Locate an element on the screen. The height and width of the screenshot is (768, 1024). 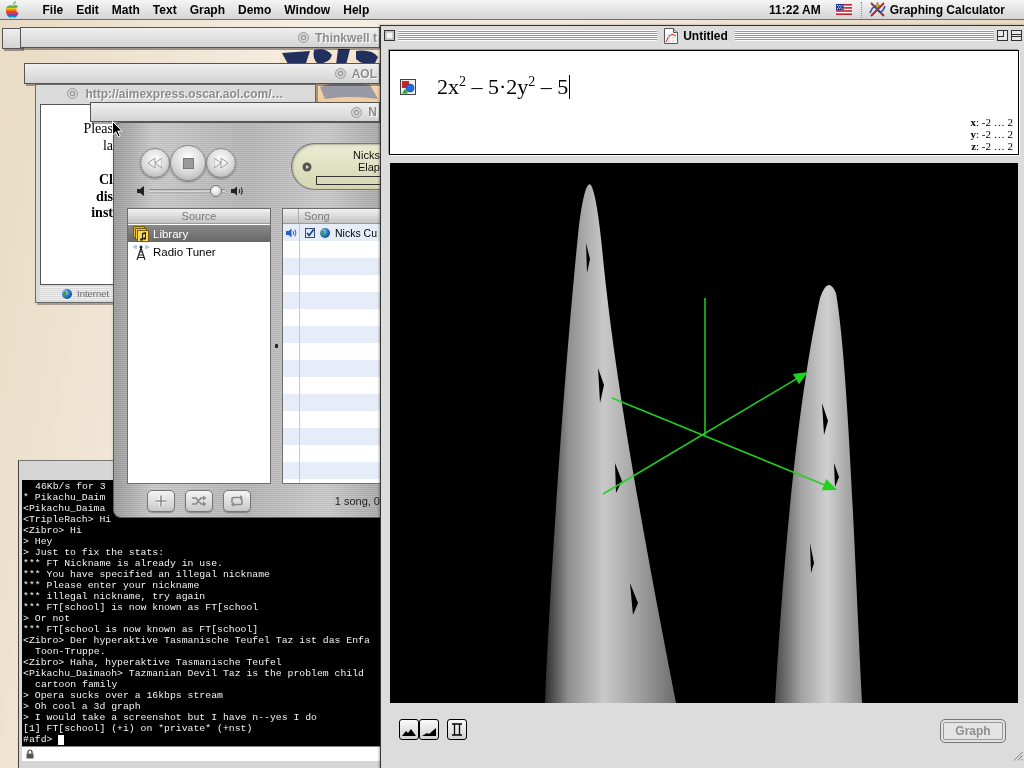
checkbox is located at coordinates (310, 232).